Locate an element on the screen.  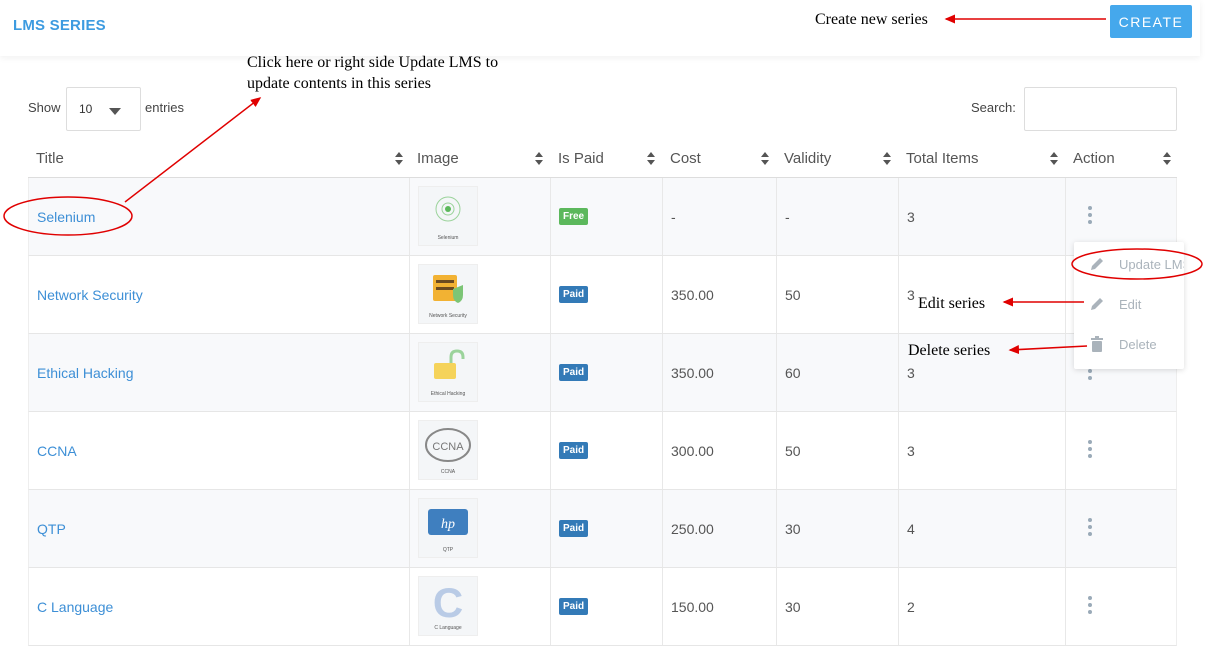
menu-item-label: Delete is located at coordinates (1138, 344).